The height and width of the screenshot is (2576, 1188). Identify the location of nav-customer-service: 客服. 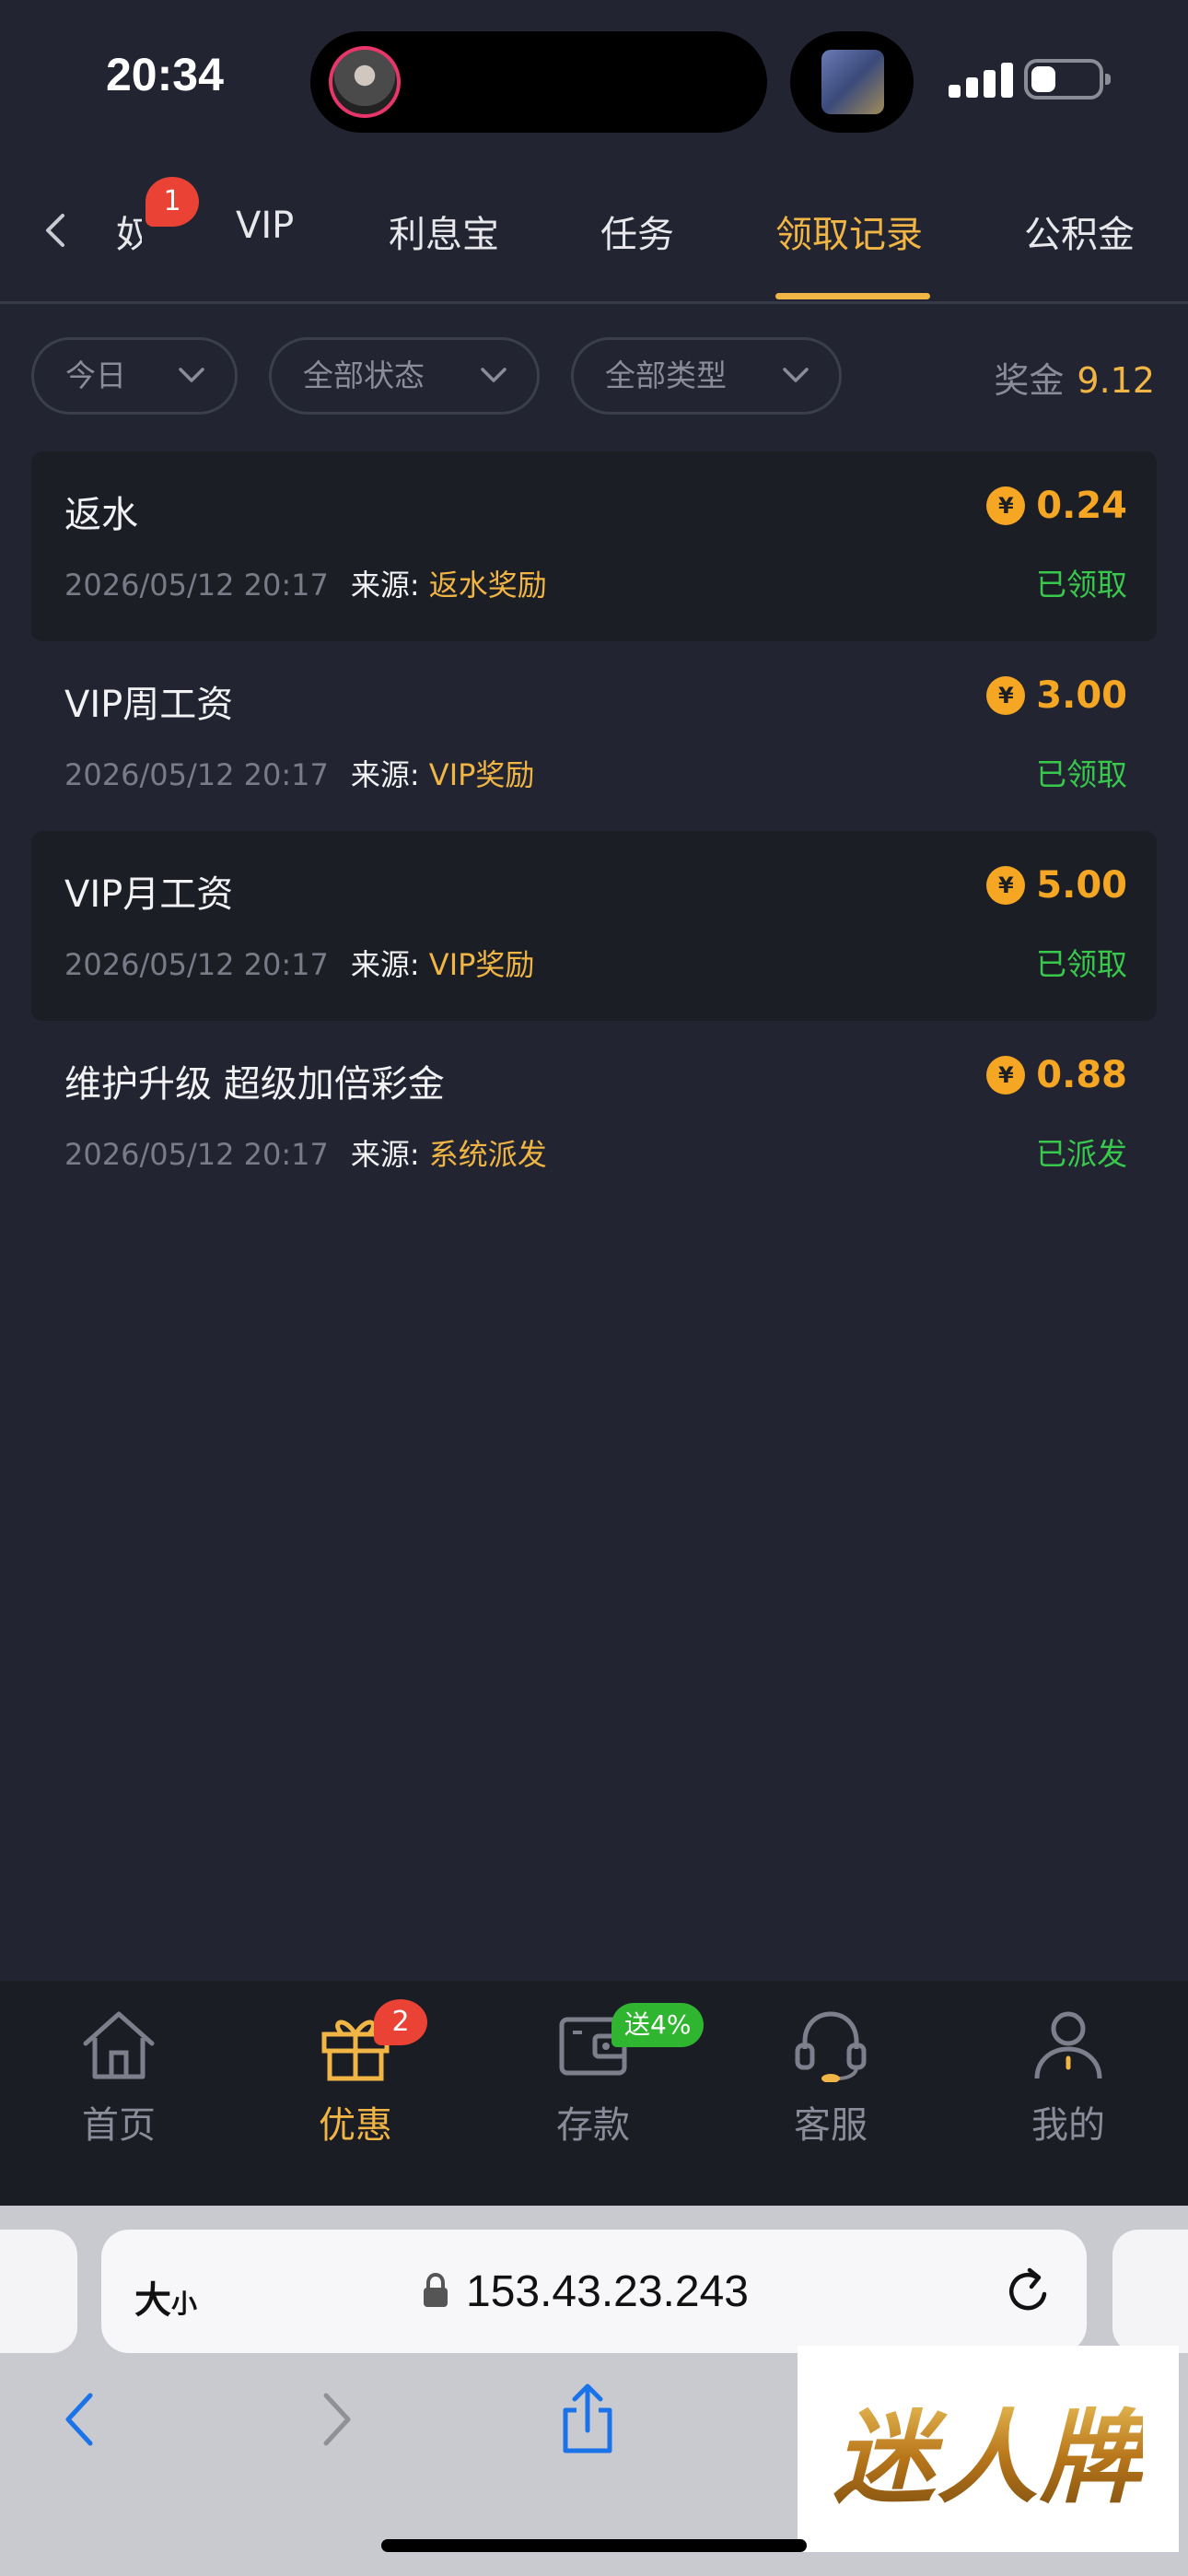
(831, 2096).